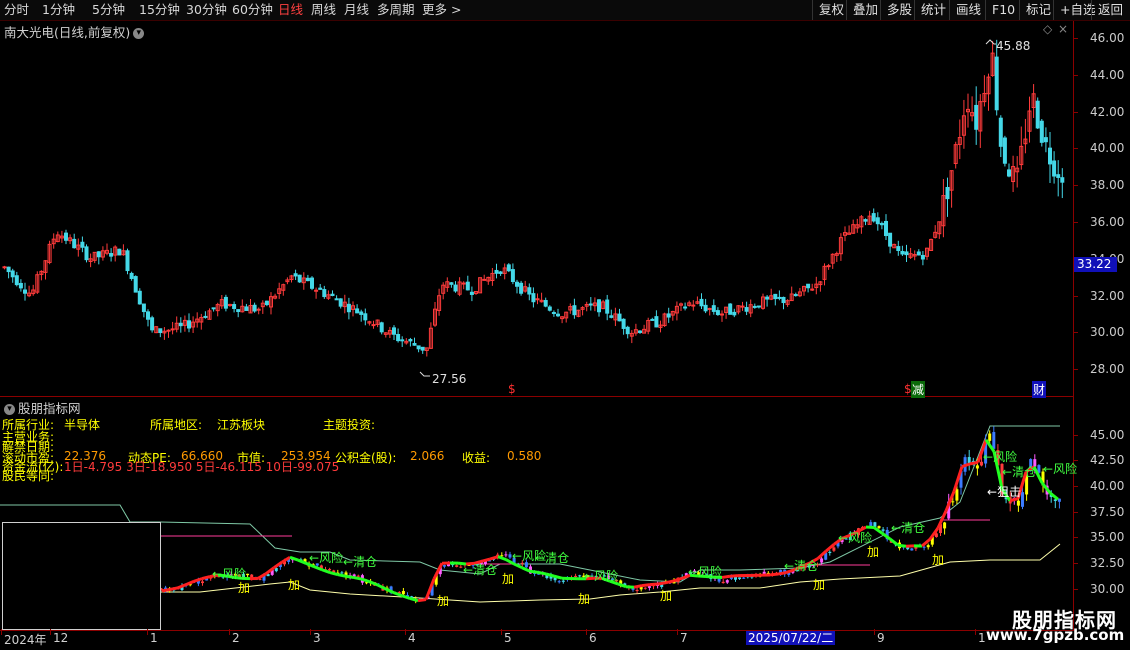  I want to click on period-tab-more: 更多 >, so click(441, 10).